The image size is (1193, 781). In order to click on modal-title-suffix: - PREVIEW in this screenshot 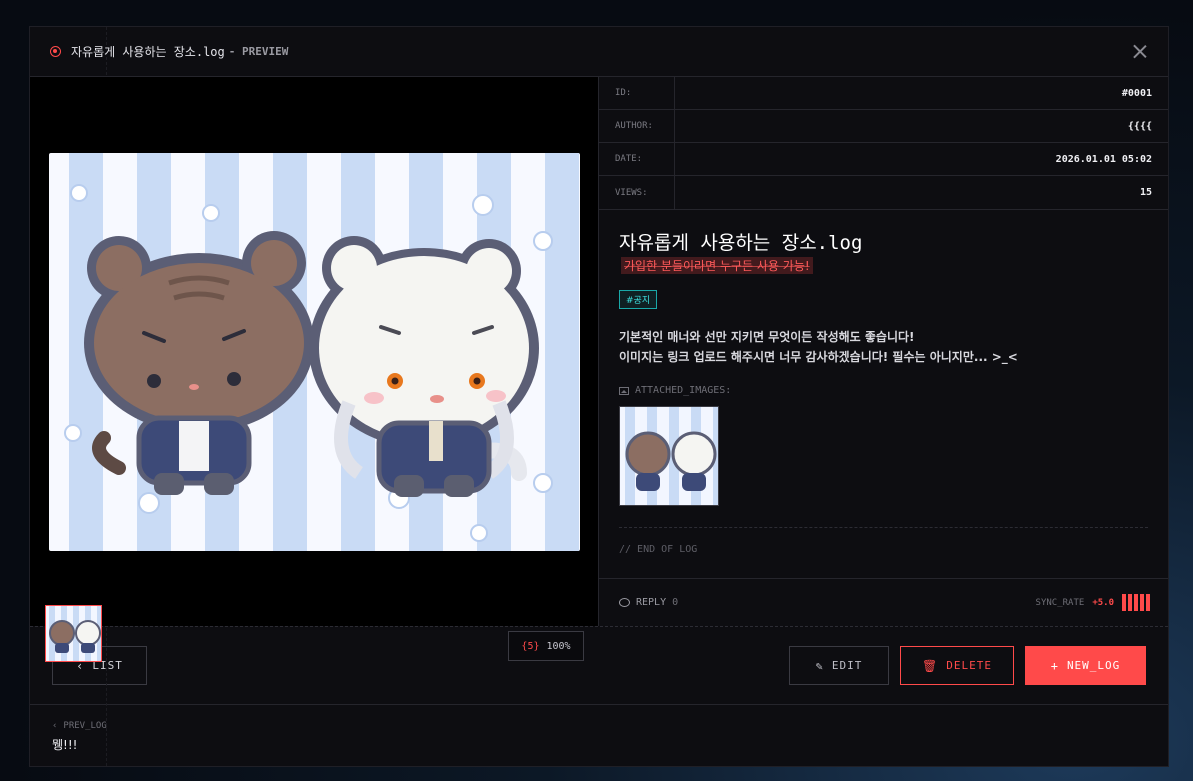, I will do `click(258, 51)`.